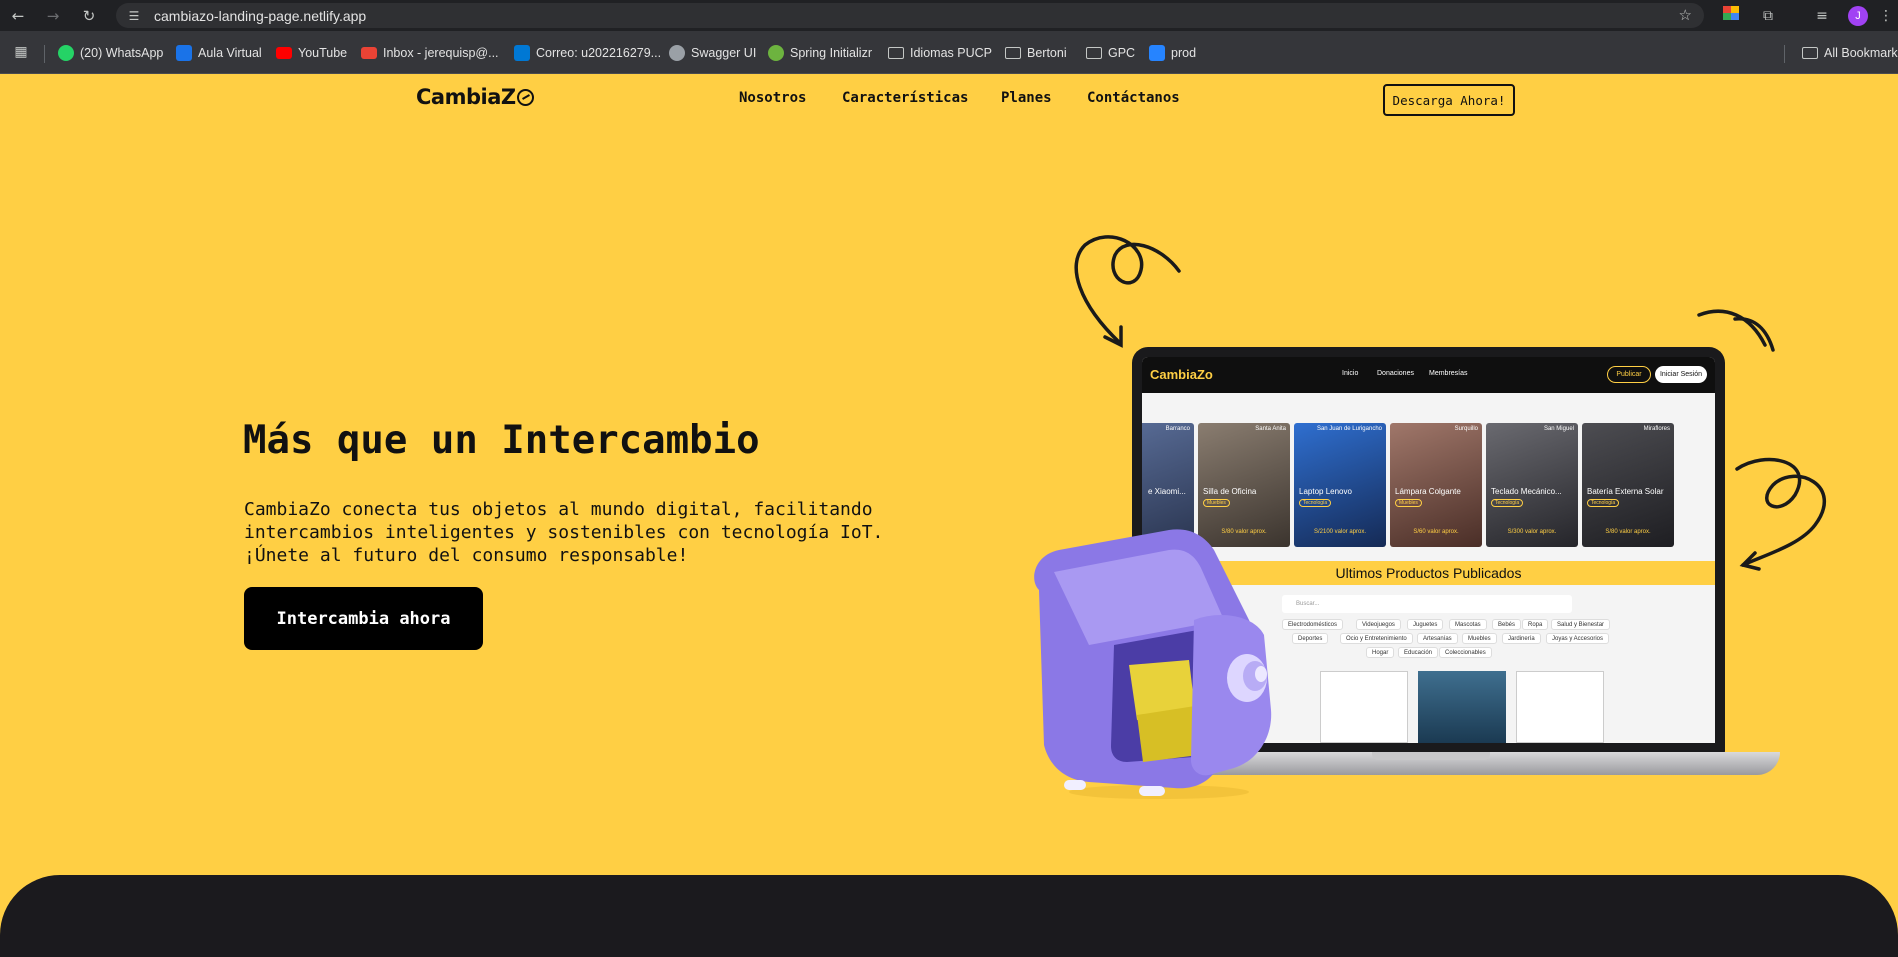 The width and height of the screenshot is (1898, 957). Describe the element at coordinates (1431, 756) in the screenshot. I see `laptop-notch` at that location.